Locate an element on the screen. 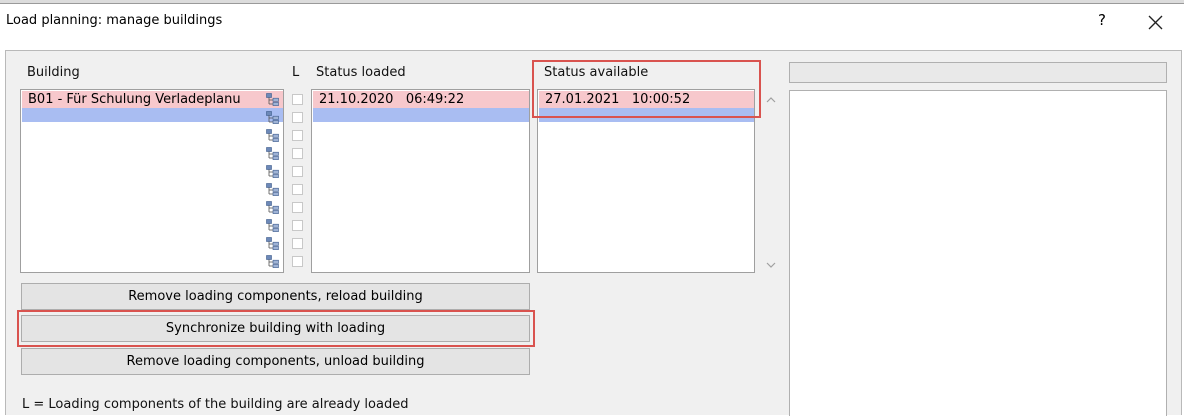  header-status-loaded: Status loaded is located at coordinates (361, 72).